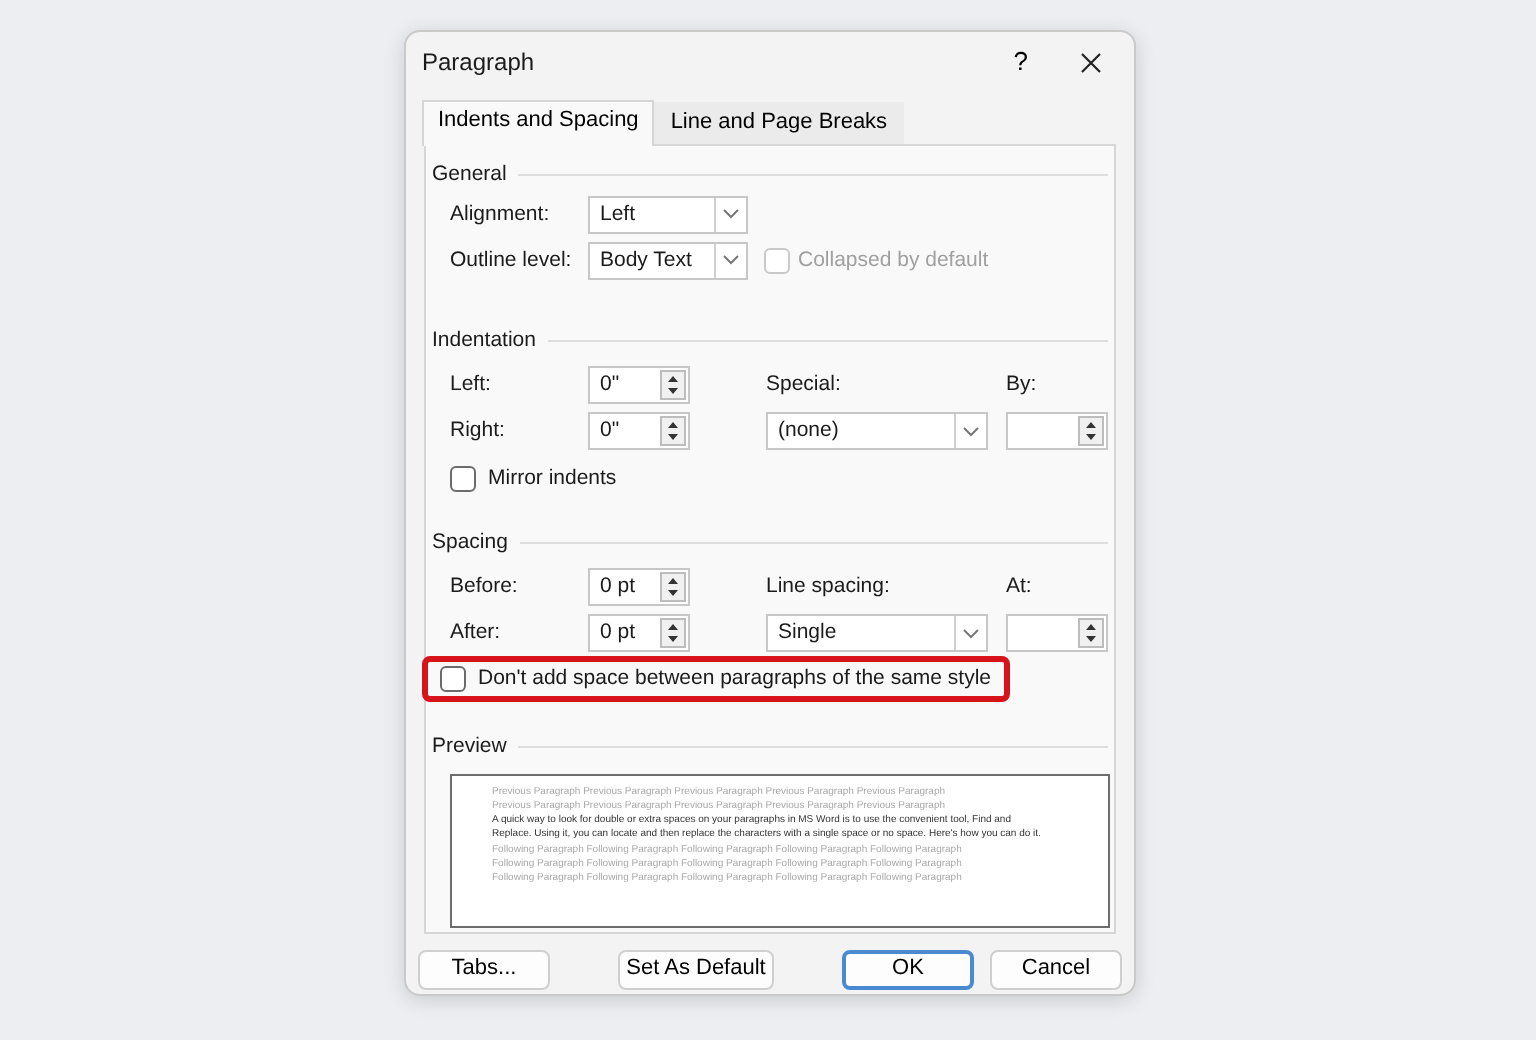  Describe the element at coordinates (500, 214) in the screenshot. I see `field-label: Alignment:` at that location.